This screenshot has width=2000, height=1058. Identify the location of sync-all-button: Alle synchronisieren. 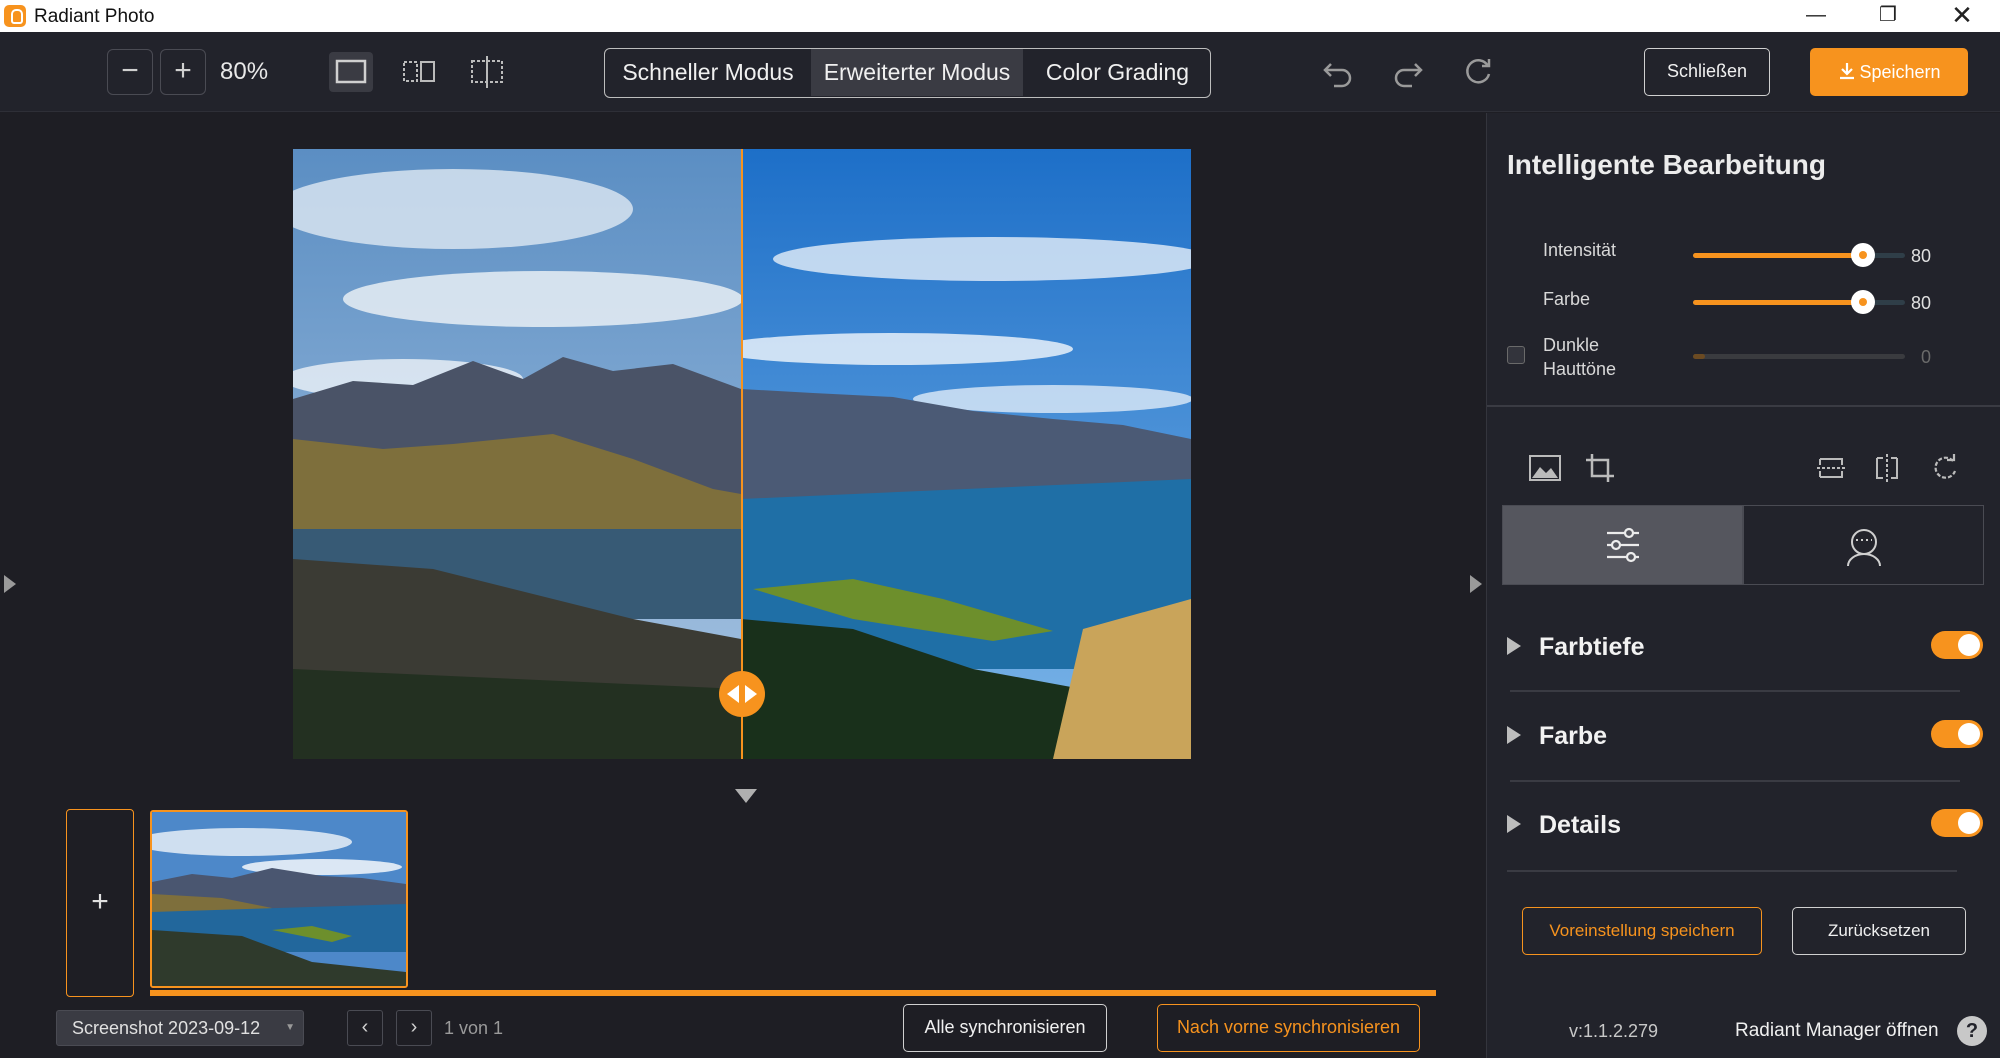
(1005, 1028).